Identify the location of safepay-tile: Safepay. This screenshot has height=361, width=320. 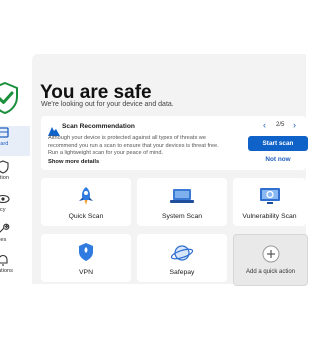
(182, 258).